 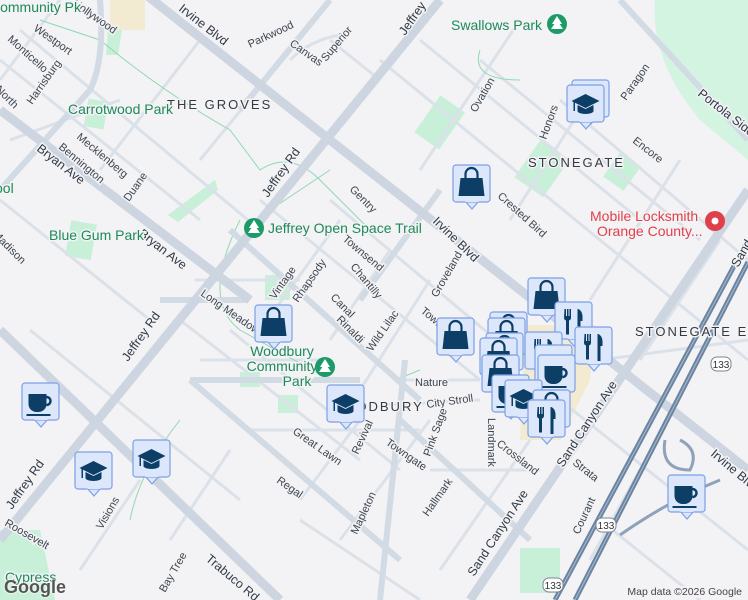 What do you see at coordinates (289, 488) in the screenshot?
I see `svg-text: Regal` at bounding box center [289, 488].